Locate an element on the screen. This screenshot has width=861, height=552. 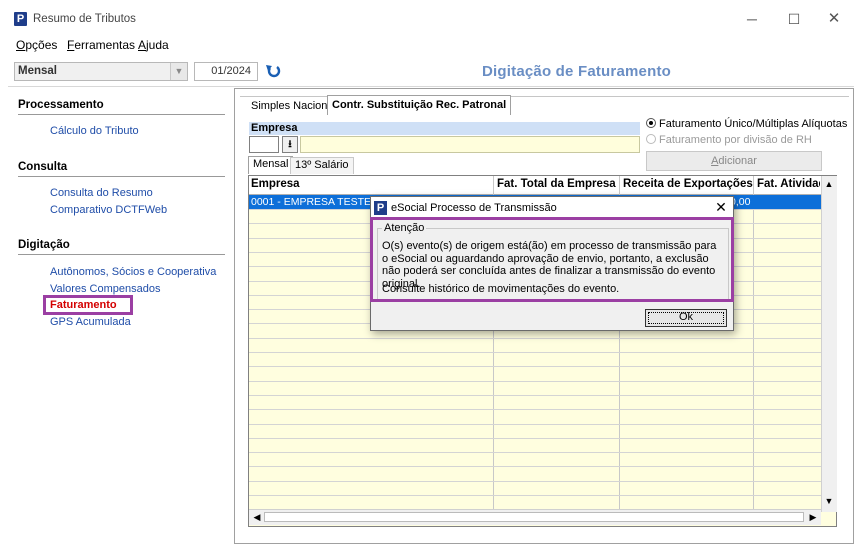
radio-selected-icon is located at coordinates (651, 123).